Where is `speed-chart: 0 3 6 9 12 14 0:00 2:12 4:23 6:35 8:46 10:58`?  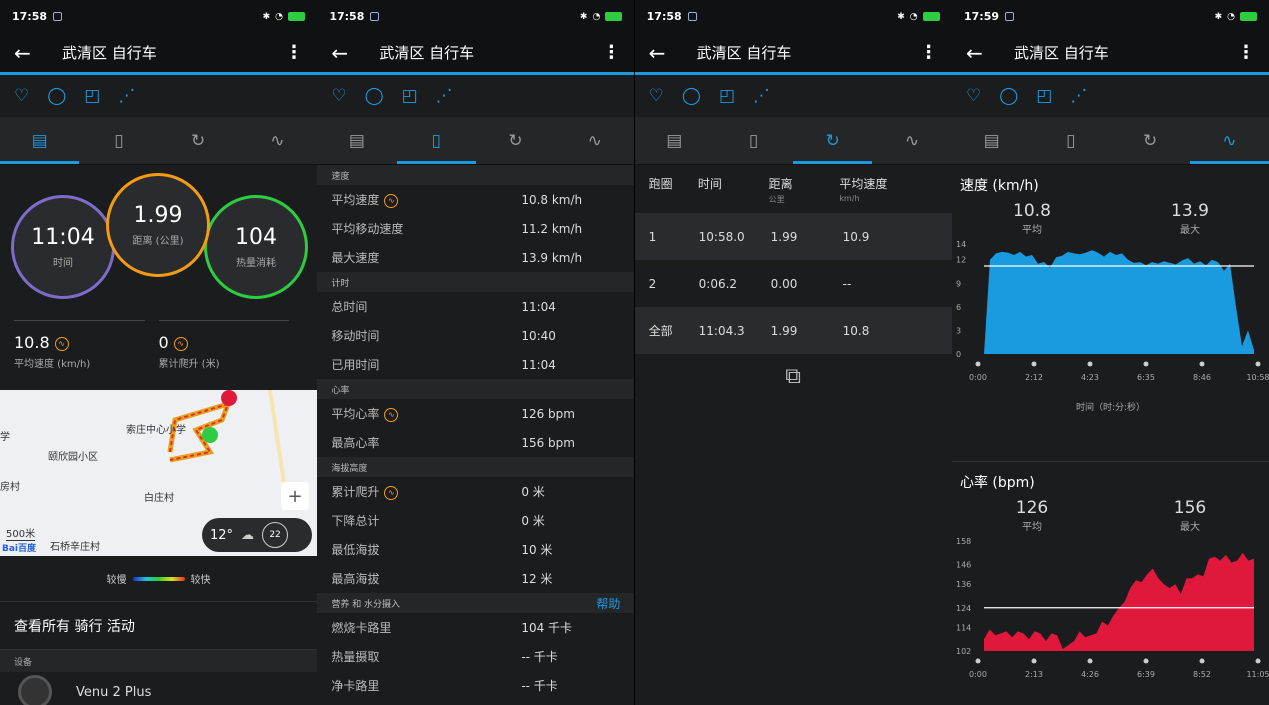
speed-chart: 0 3 6 9 12 14 0:00 2:12 4:23 6:35 8:46 10:58 is located at coordinates (1110, 316).